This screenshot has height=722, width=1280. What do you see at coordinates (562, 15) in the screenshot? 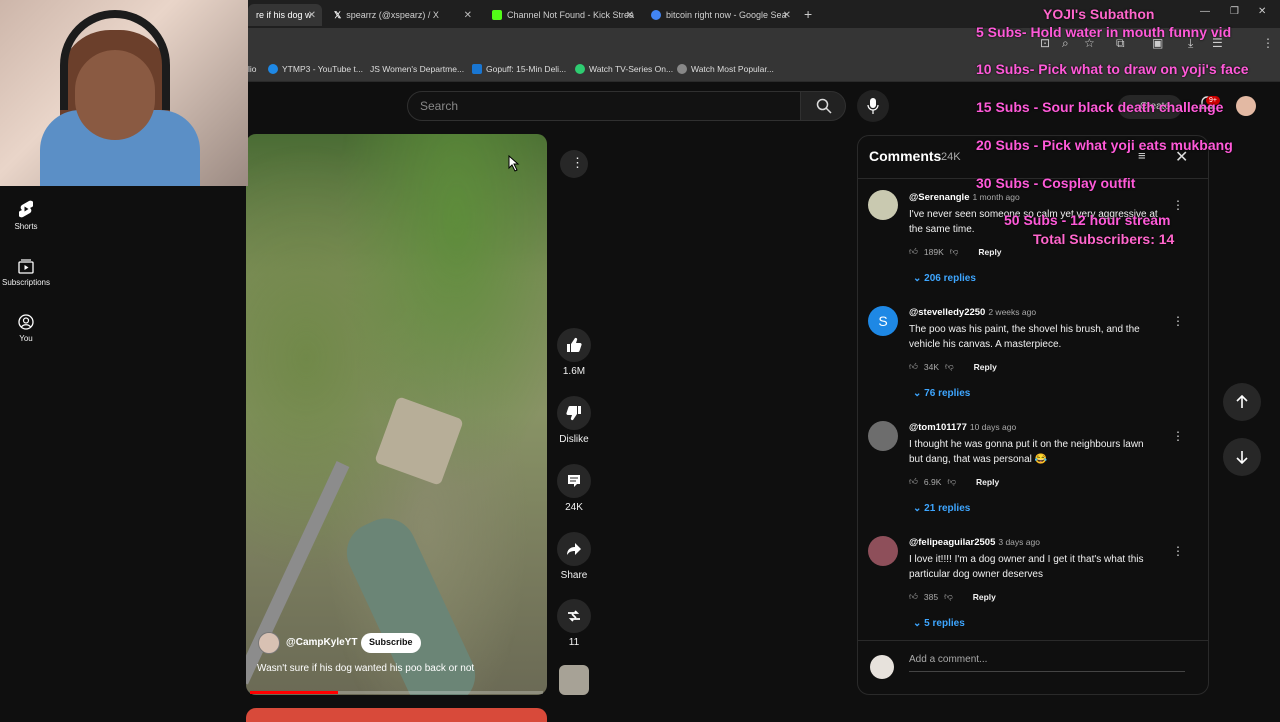
I see `tab-kick: Channel Not Found - Kick Strea ✕` at bounding box center [562, 15].